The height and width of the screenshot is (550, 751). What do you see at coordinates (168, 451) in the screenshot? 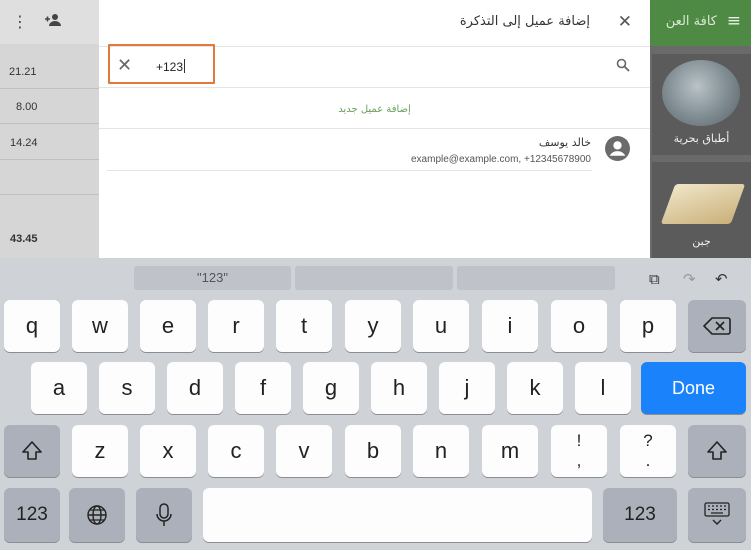
I see `key-x: x` at bounding box center [168, 451].